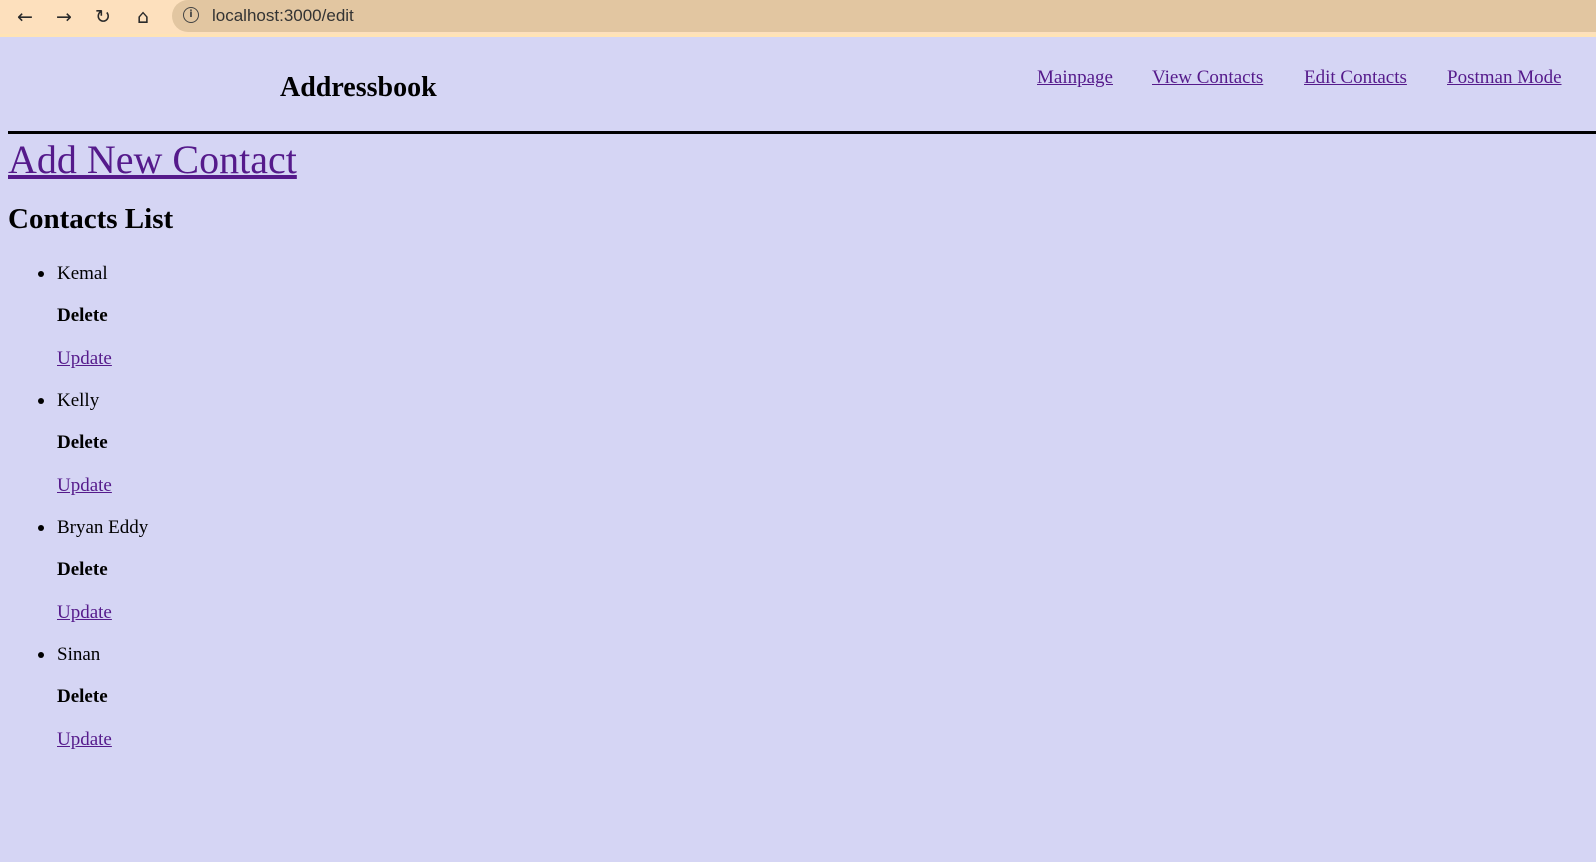  Describe the element at coordinates (884, 16) in the screenshot. I see `address-bar` at that location.